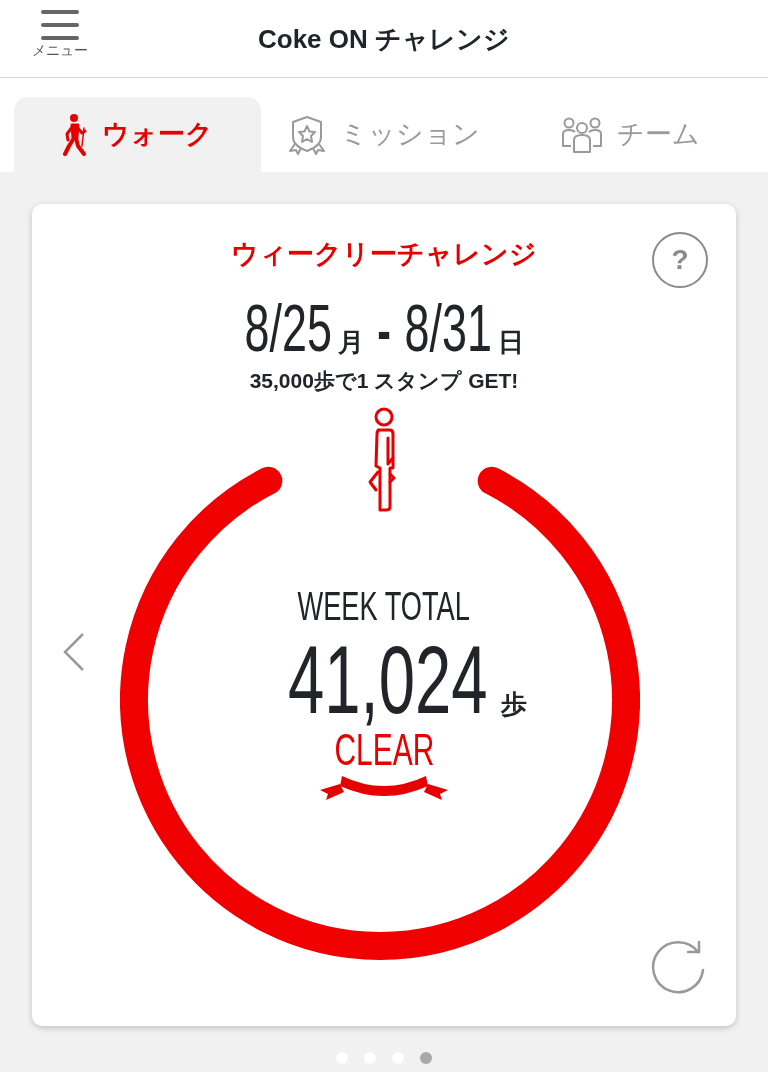 This screenshot has height=1072, width=768. Describe the element at coordinates (384, 254) in the screenshot. I see `challenge-heading: ウィークリーチャレンジ` at that location.